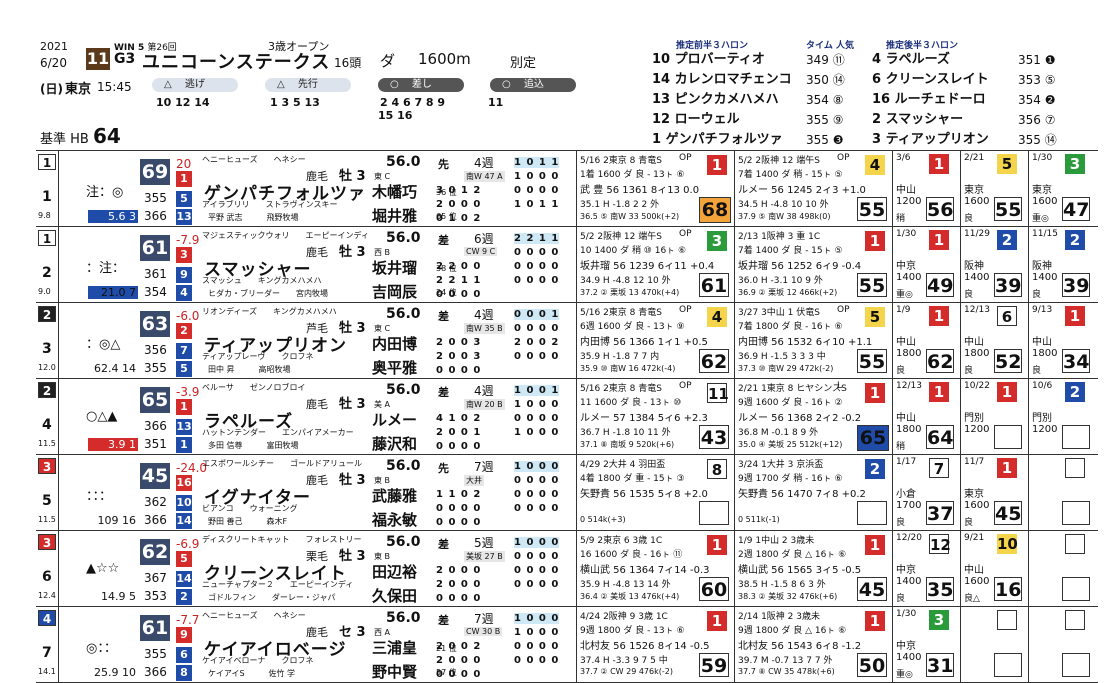  I want to click on past-race-date: 3/24 1大井 3 京浜盃, so click(781, 465).